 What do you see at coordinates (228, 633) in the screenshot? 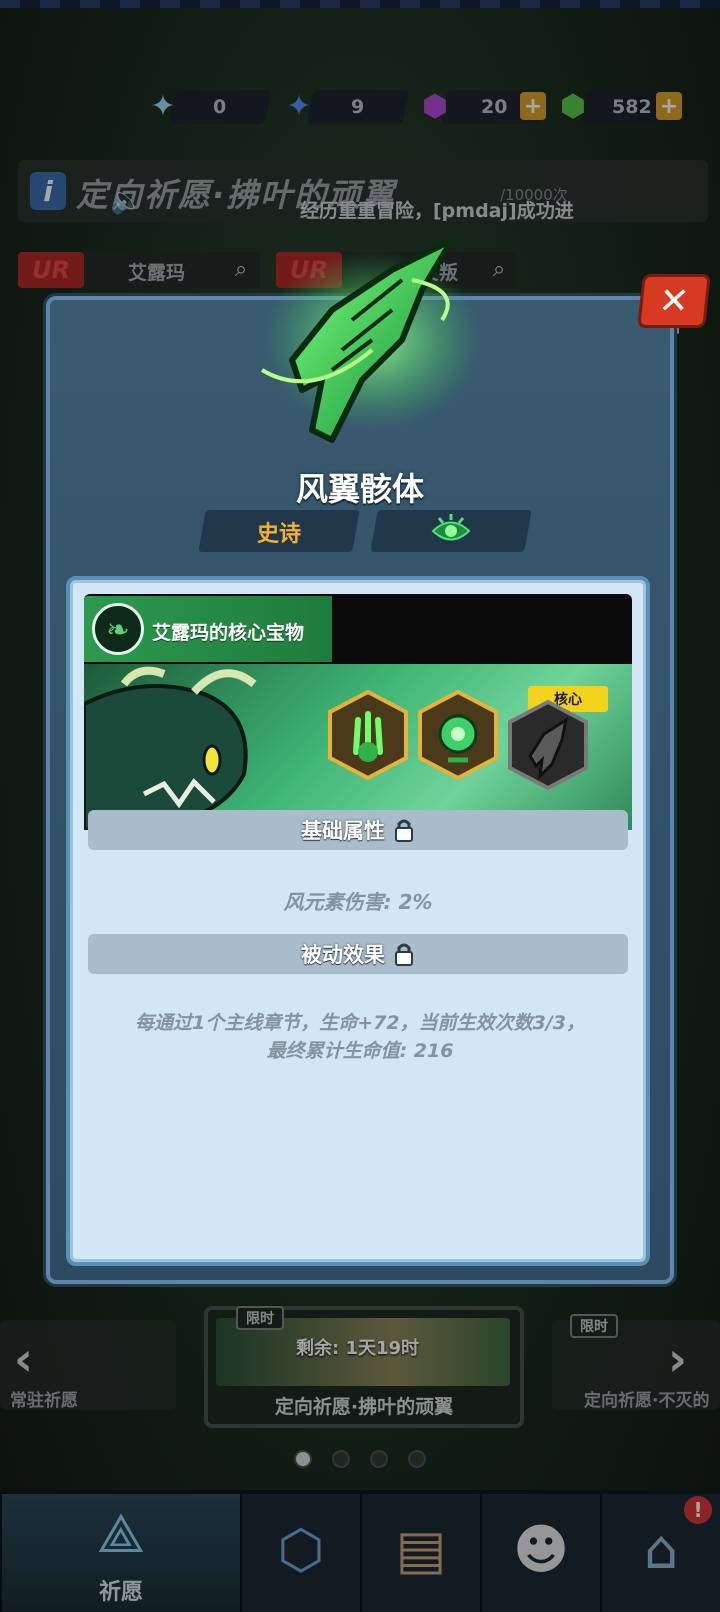
I see `core-title: 艾露玛的核心宝物` at bounding box center [228, 633].